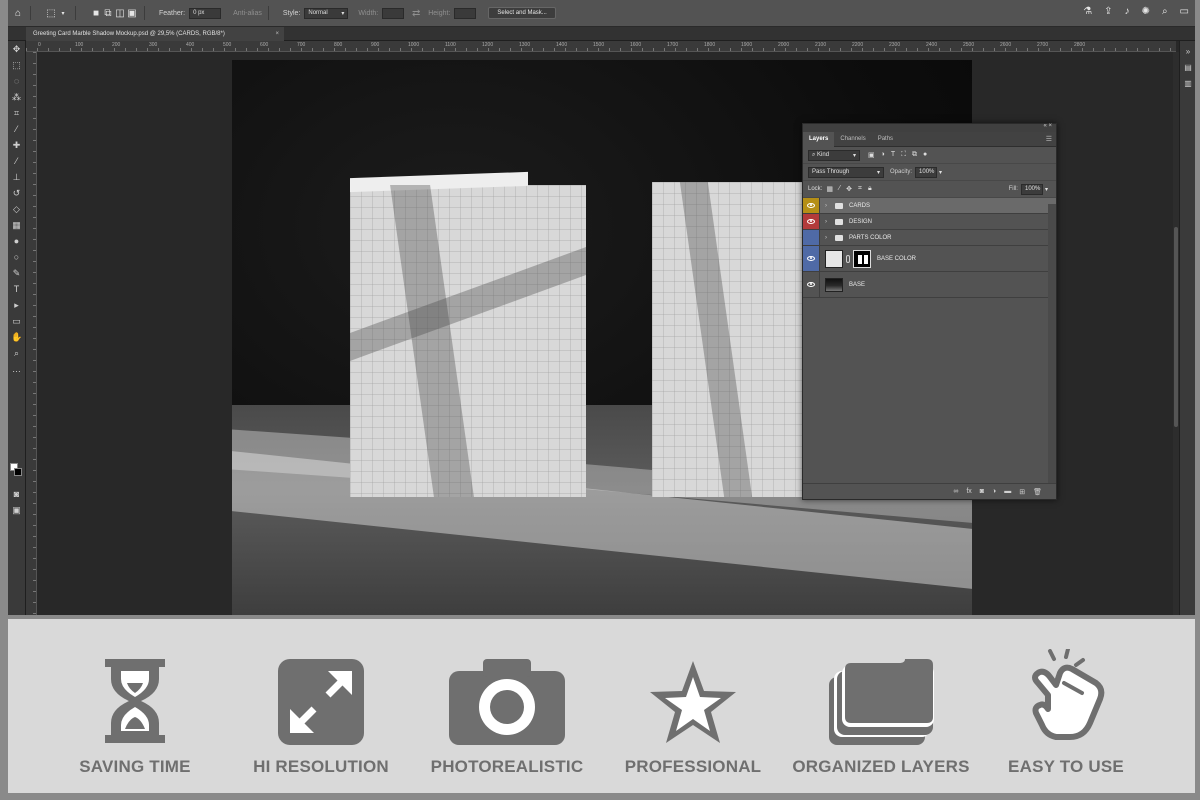  What do you see at coordinates (16, 510) in the screenshot?
I see `screen-mode-icon: ▣` at bounding box center [16, 510].